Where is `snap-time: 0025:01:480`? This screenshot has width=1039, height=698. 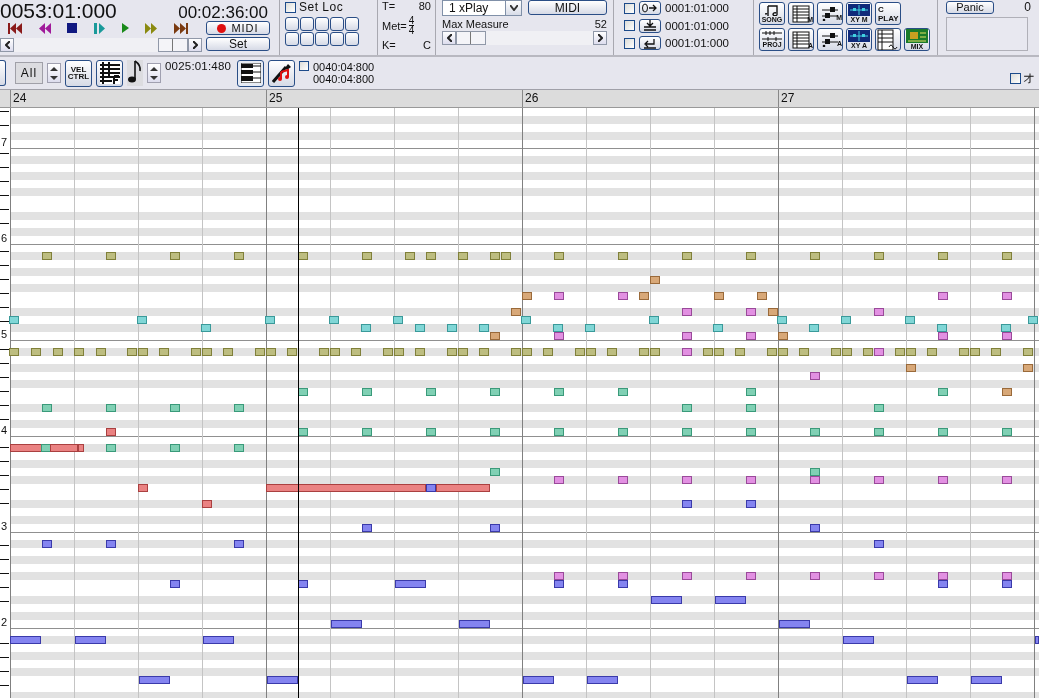
snap-time: 0025:01:480 is located at coordinates (199, 66).